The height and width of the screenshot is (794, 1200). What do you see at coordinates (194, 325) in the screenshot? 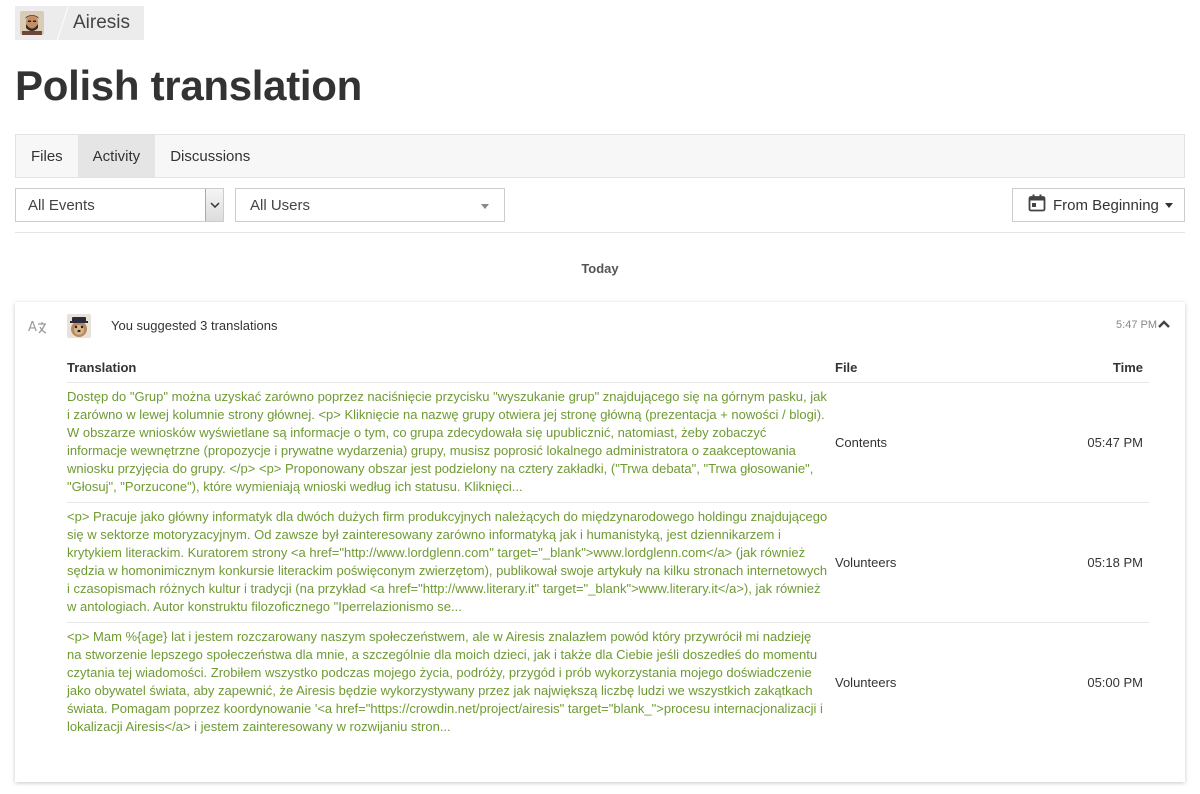
I see `activity-summary: You suggested 3 translations` at bounding box center [194, 325].